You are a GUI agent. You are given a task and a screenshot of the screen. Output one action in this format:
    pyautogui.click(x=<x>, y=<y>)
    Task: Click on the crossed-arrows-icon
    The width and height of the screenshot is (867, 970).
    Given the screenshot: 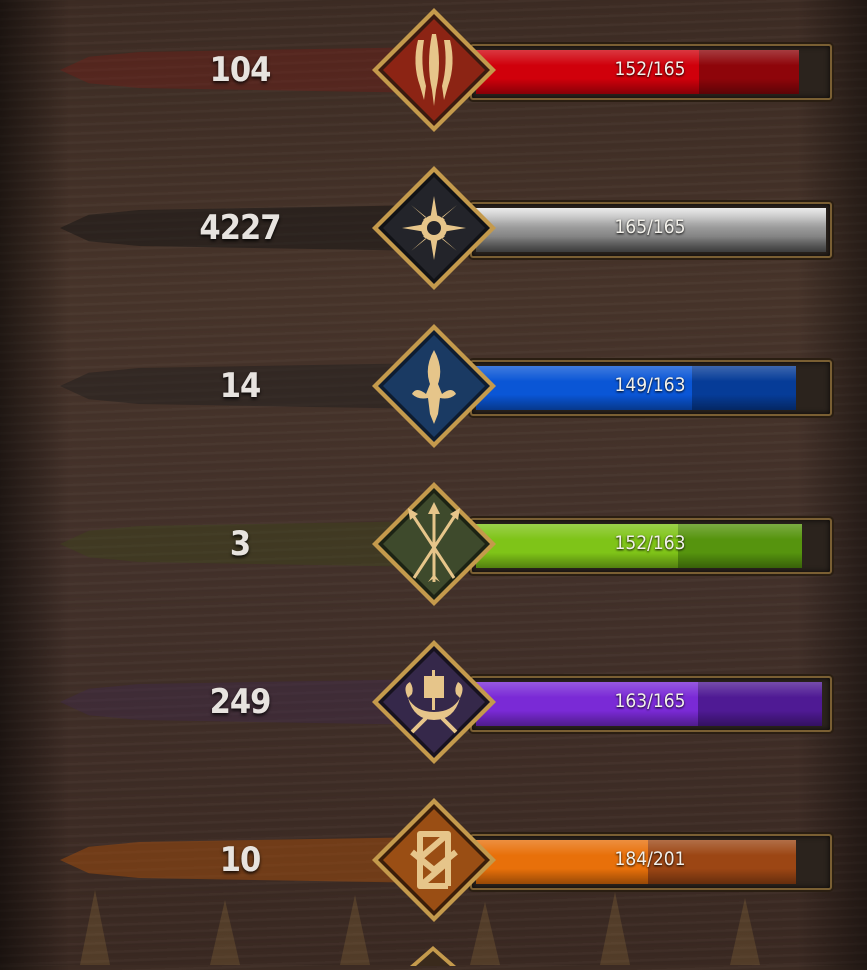 What is the action you would take?
    pyautogui.click(x=434, y=544)
    